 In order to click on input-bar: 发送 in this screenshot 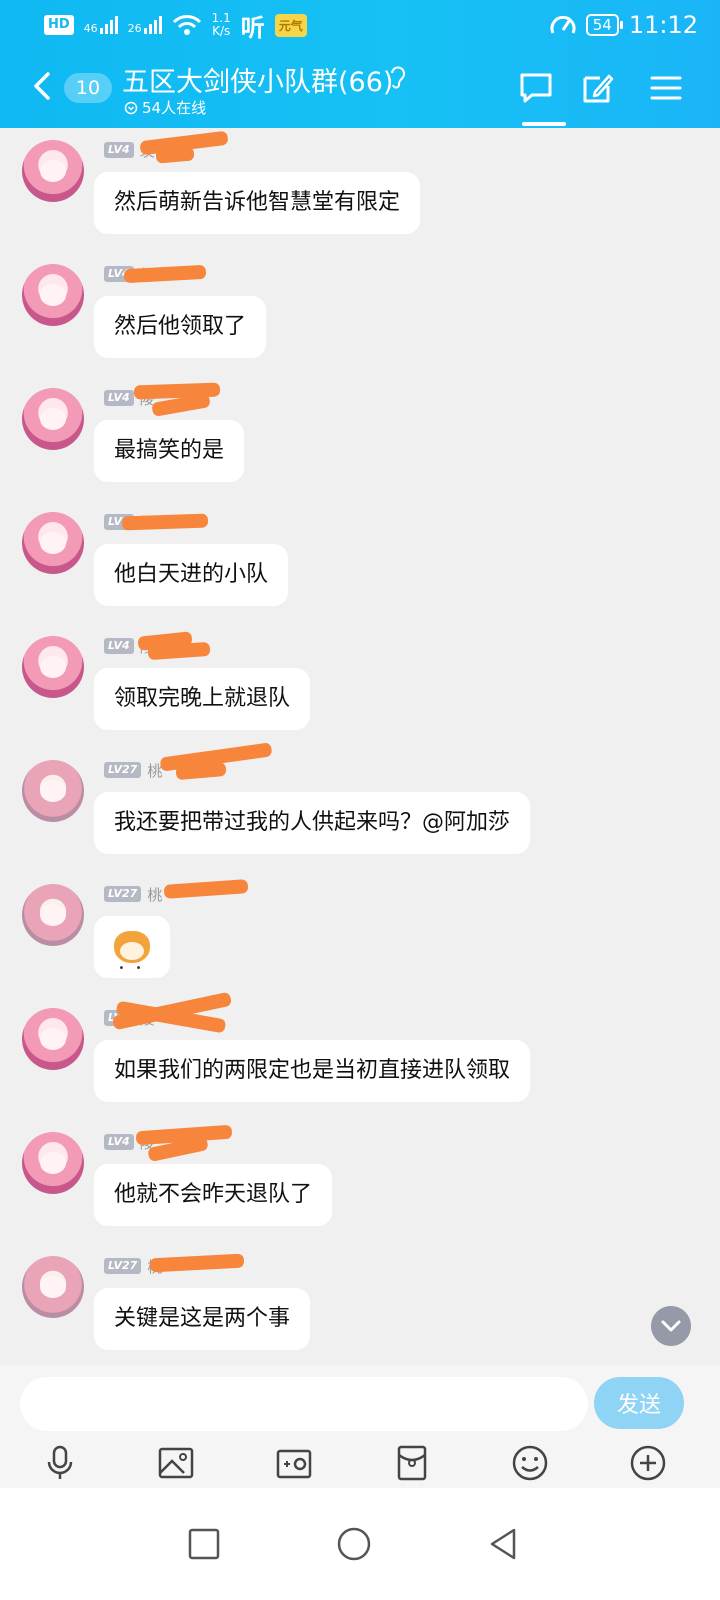, I will do `click(360, 1404)`.